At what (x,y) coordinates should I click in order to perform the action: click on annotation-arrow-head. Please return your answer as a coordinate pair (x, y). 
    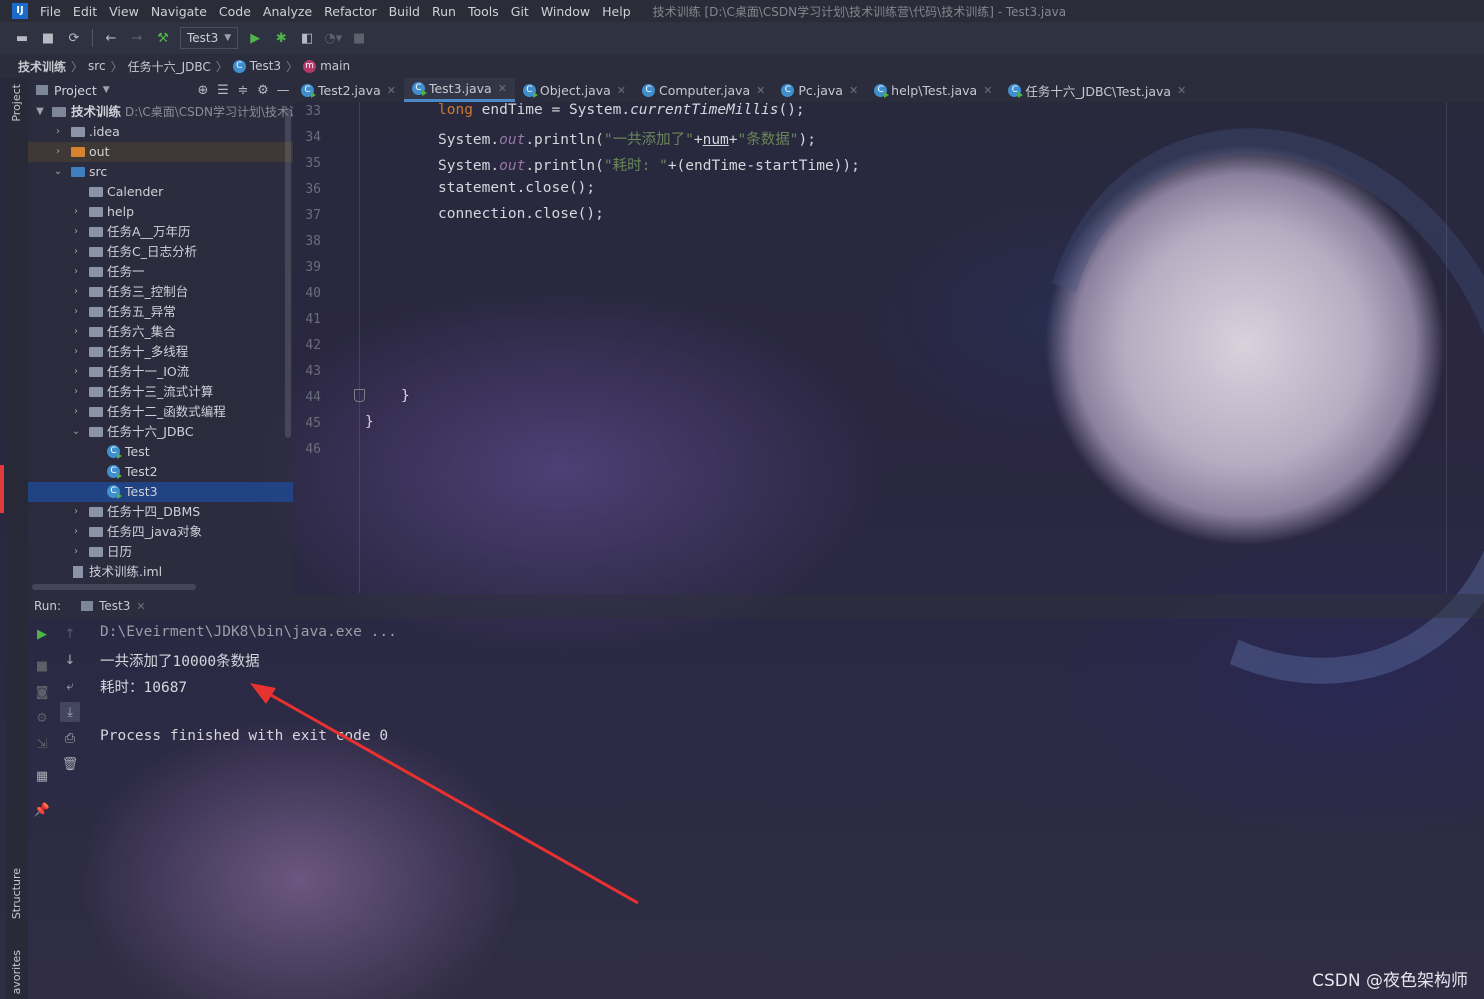
    Looking at the image, I should click on (263, 693).